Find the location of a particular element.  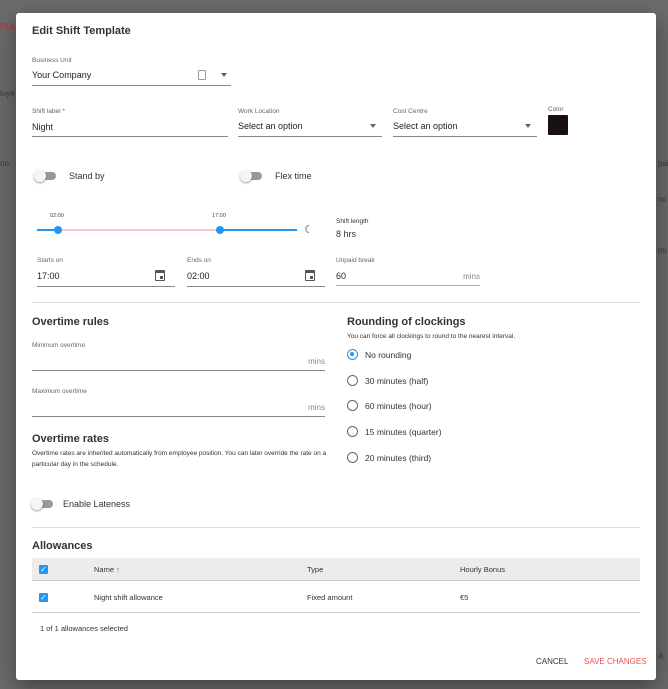

work-location-label: Work Location is located at coordinates (259, 111).